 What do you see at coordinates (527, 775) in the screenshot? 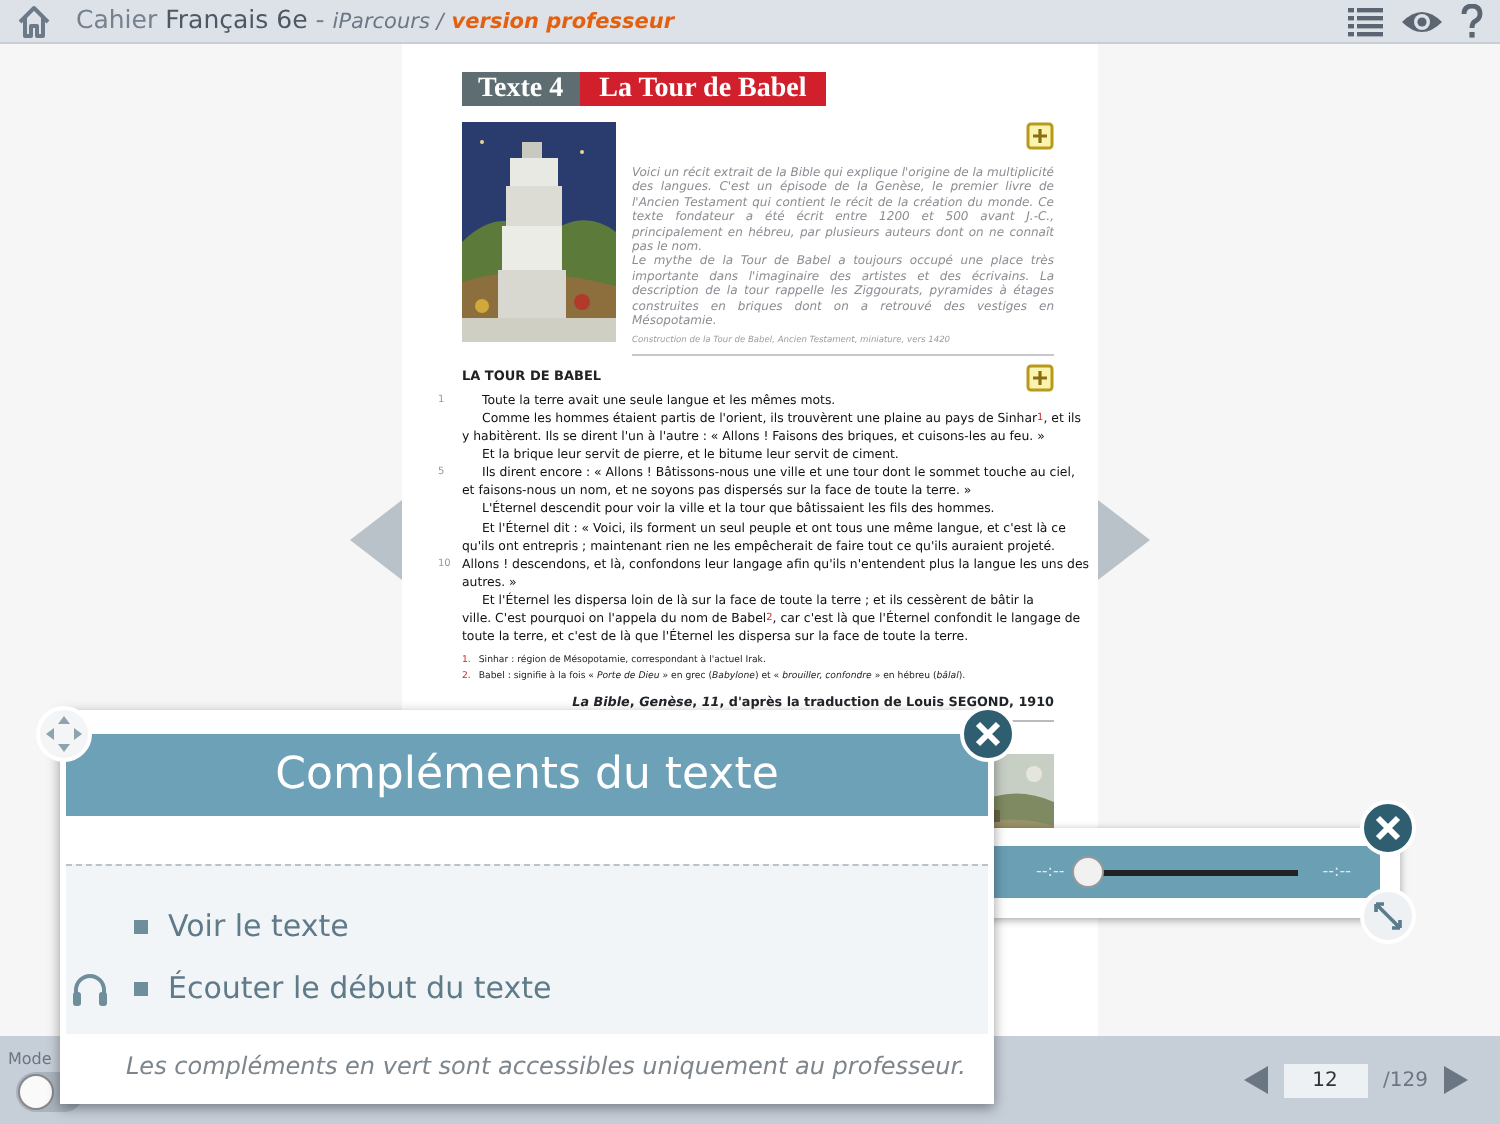
I see `popup-title: Compléments du texte` at bounding box center [527, 775].